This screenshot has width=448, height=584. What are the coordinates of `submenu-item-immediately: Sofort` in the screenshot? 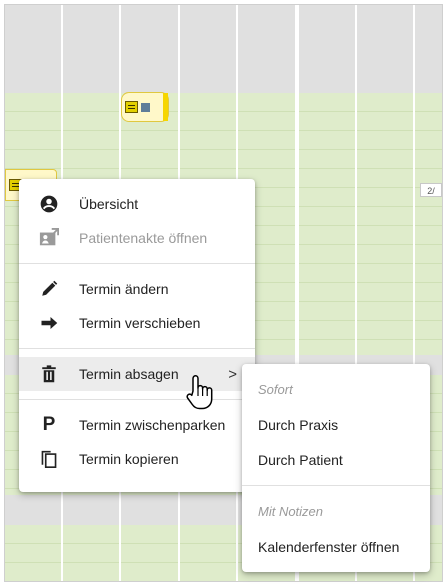 It's located at (275, 389).